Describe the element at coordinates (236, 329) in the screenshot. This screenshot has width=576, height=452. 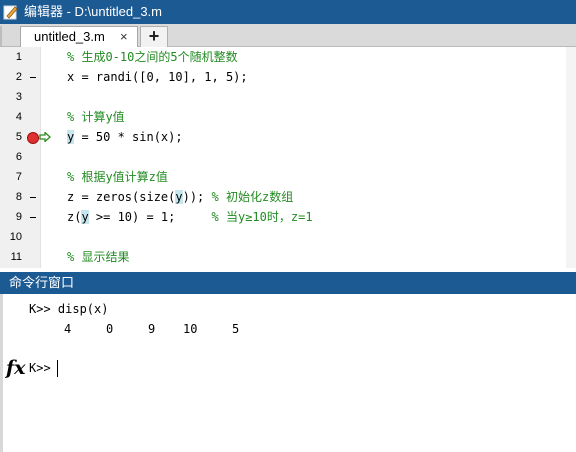
I see `output-value: 5` at that location.